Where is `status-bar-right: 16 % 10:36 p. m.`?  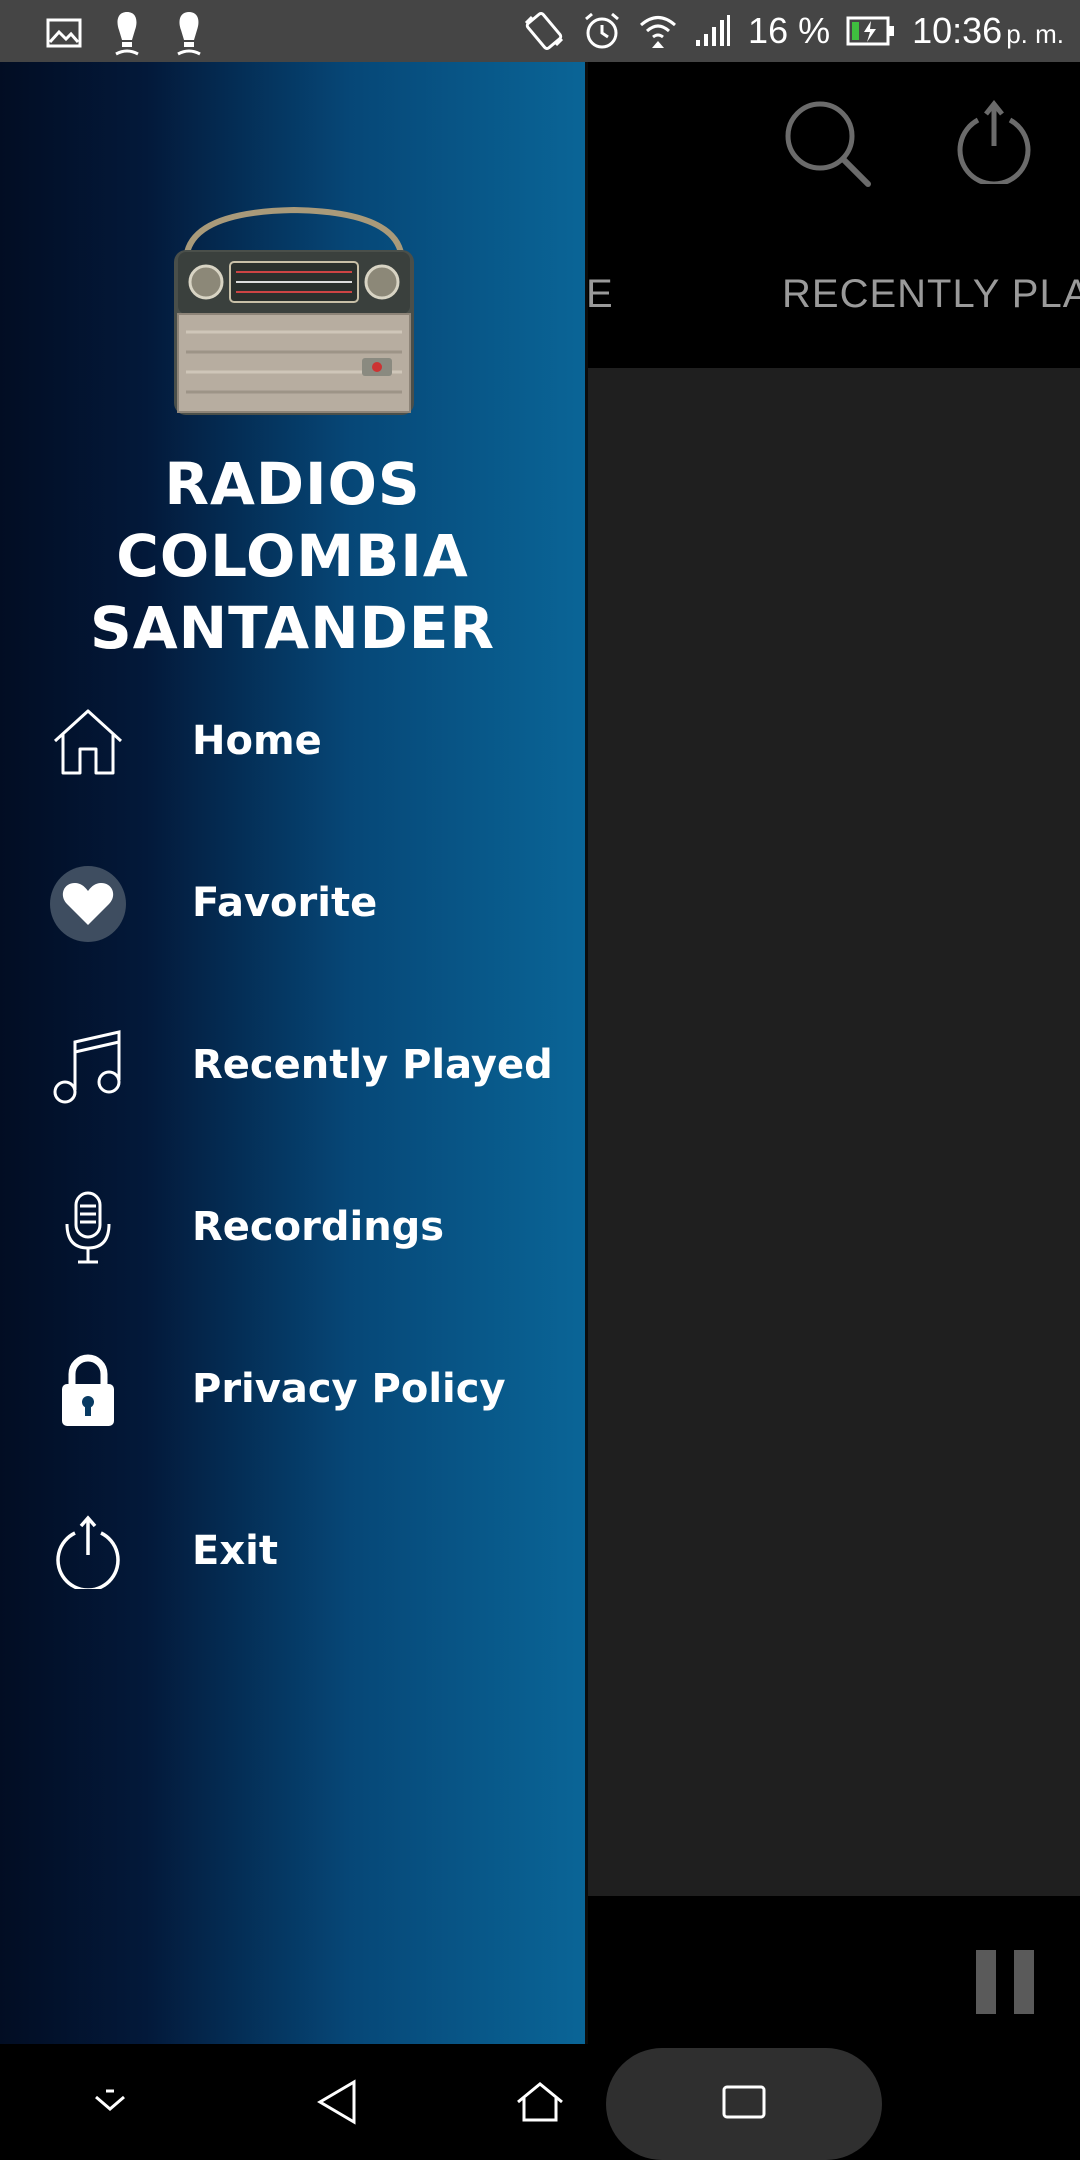 status-bar-right: 16 % 10:36 p. m. is located at coordinates (793, 31).